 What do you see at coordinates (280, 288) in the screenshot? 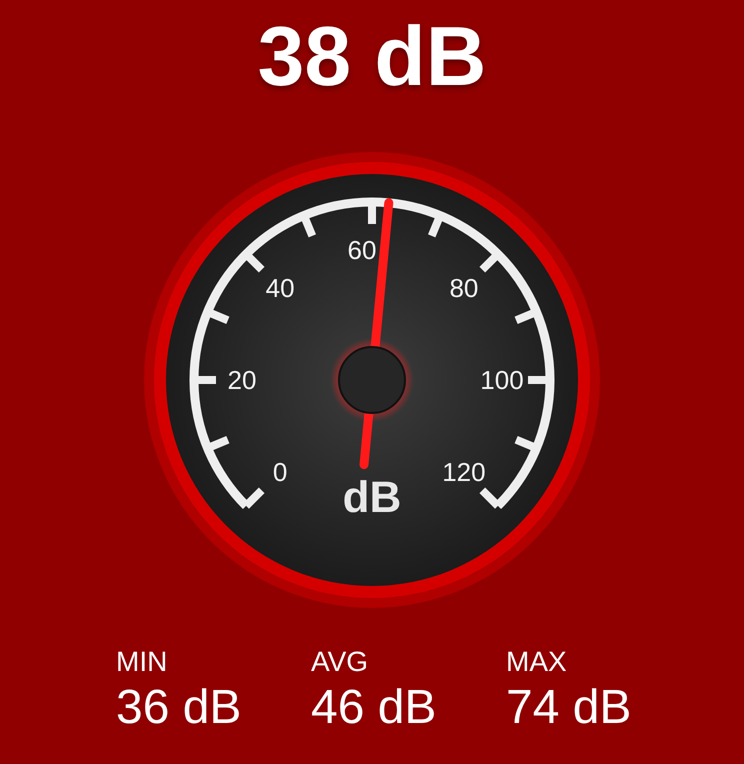
I see `scale-label: 40` at bounding box center [280, 288].